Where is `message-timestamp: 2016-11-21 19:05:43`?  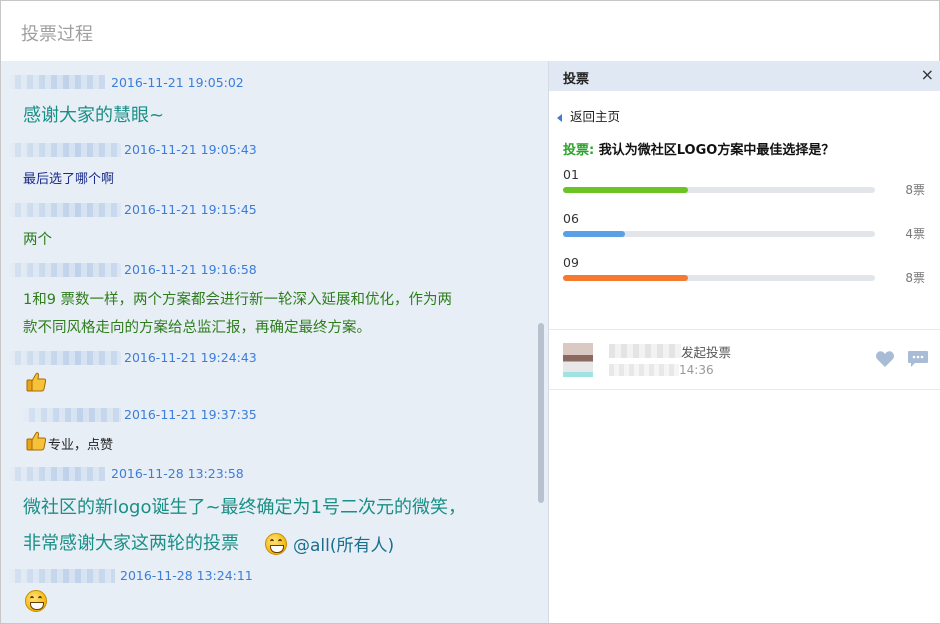
message-timestamp: 2016-11-21 19:05:43 is located at coordinates (190, 149).